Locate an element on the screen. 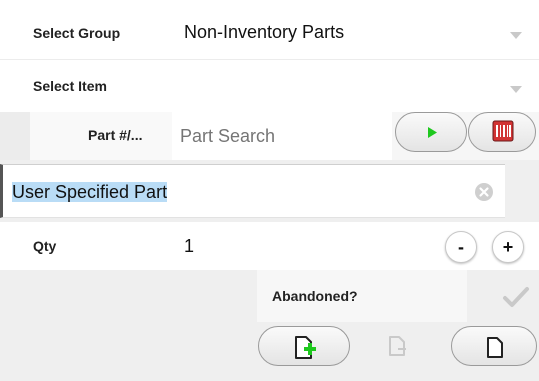  barcode-scanner-icon is located at coordinates (503, 131).